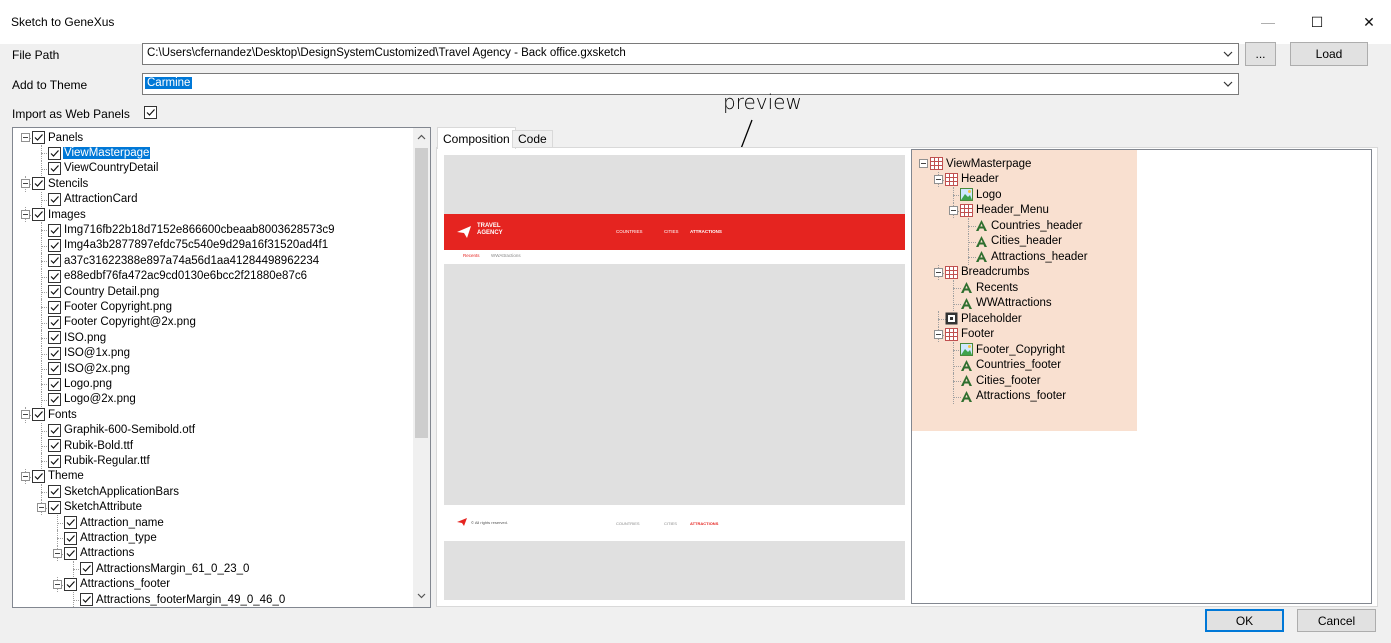  I want to click on structure-item: Logo, so click(975, 194).